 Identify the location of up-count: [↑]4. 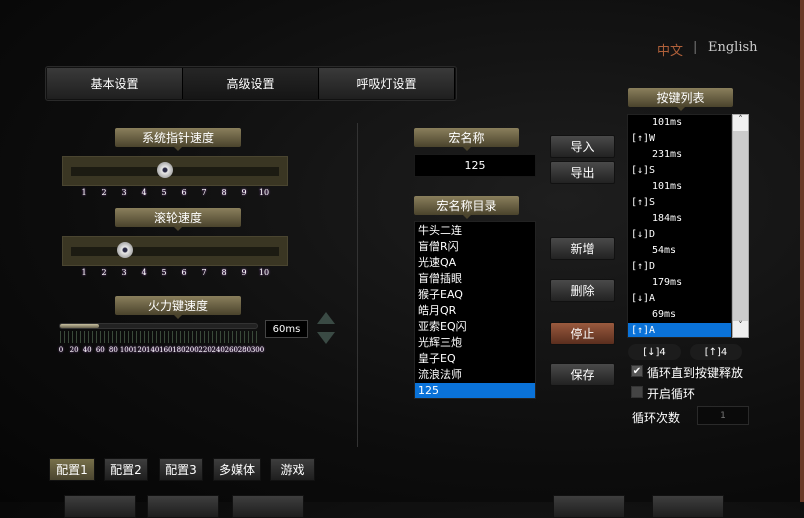
(716, 352).